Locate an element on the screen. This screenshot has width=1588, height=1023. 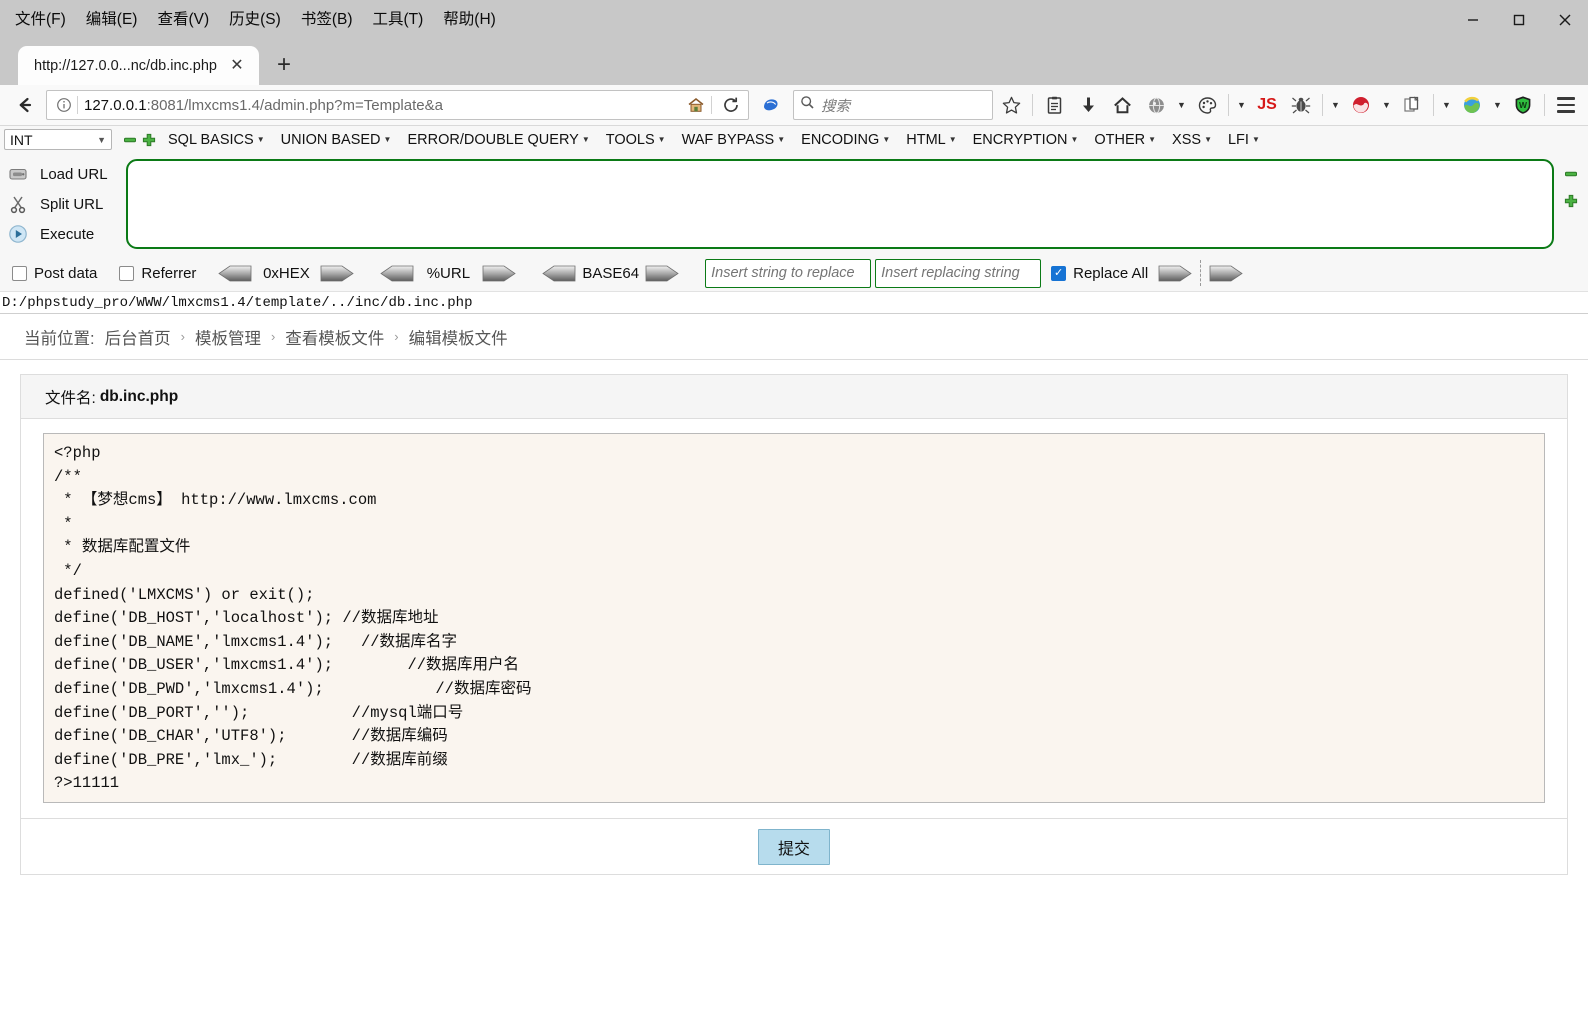
back-button is located at coordinates (25, 105).